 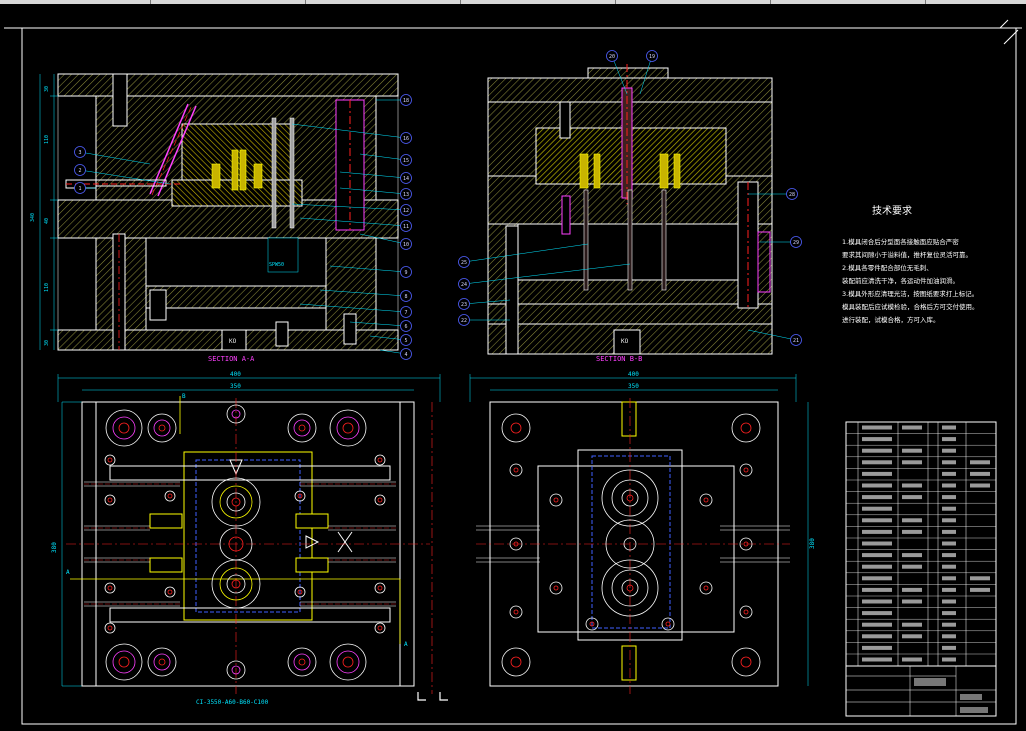 I want to click on tech-req-line-5: 3.模具外形应清理光洁，按图纸要求打上标记。, so click(x=910, y=293).